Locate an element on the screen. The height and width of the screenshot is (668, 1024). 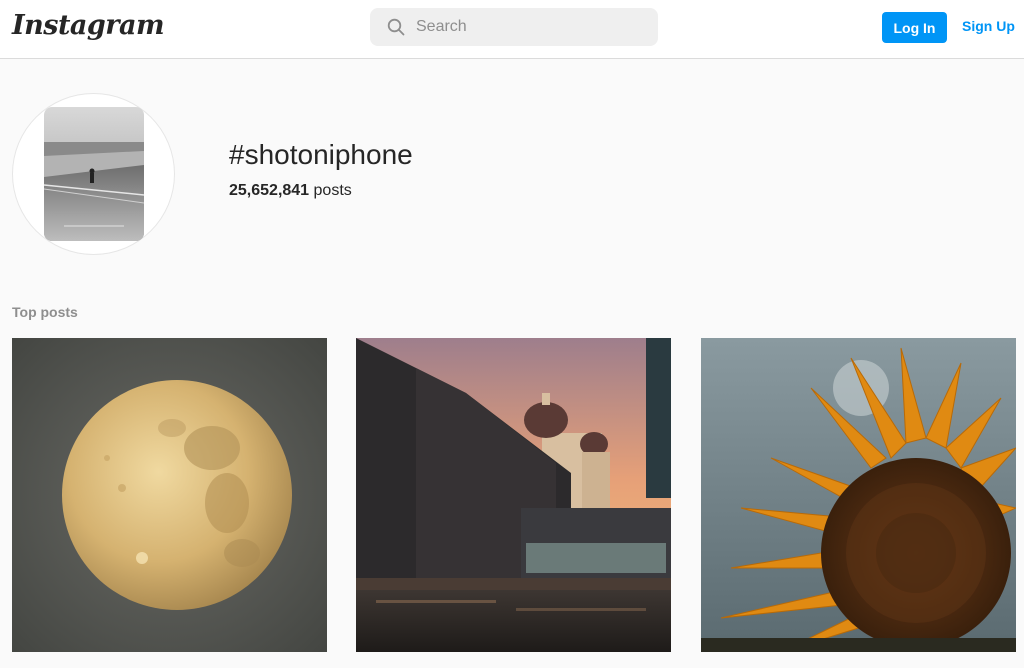
login-button: Log In is located at coordinates (914, 27).